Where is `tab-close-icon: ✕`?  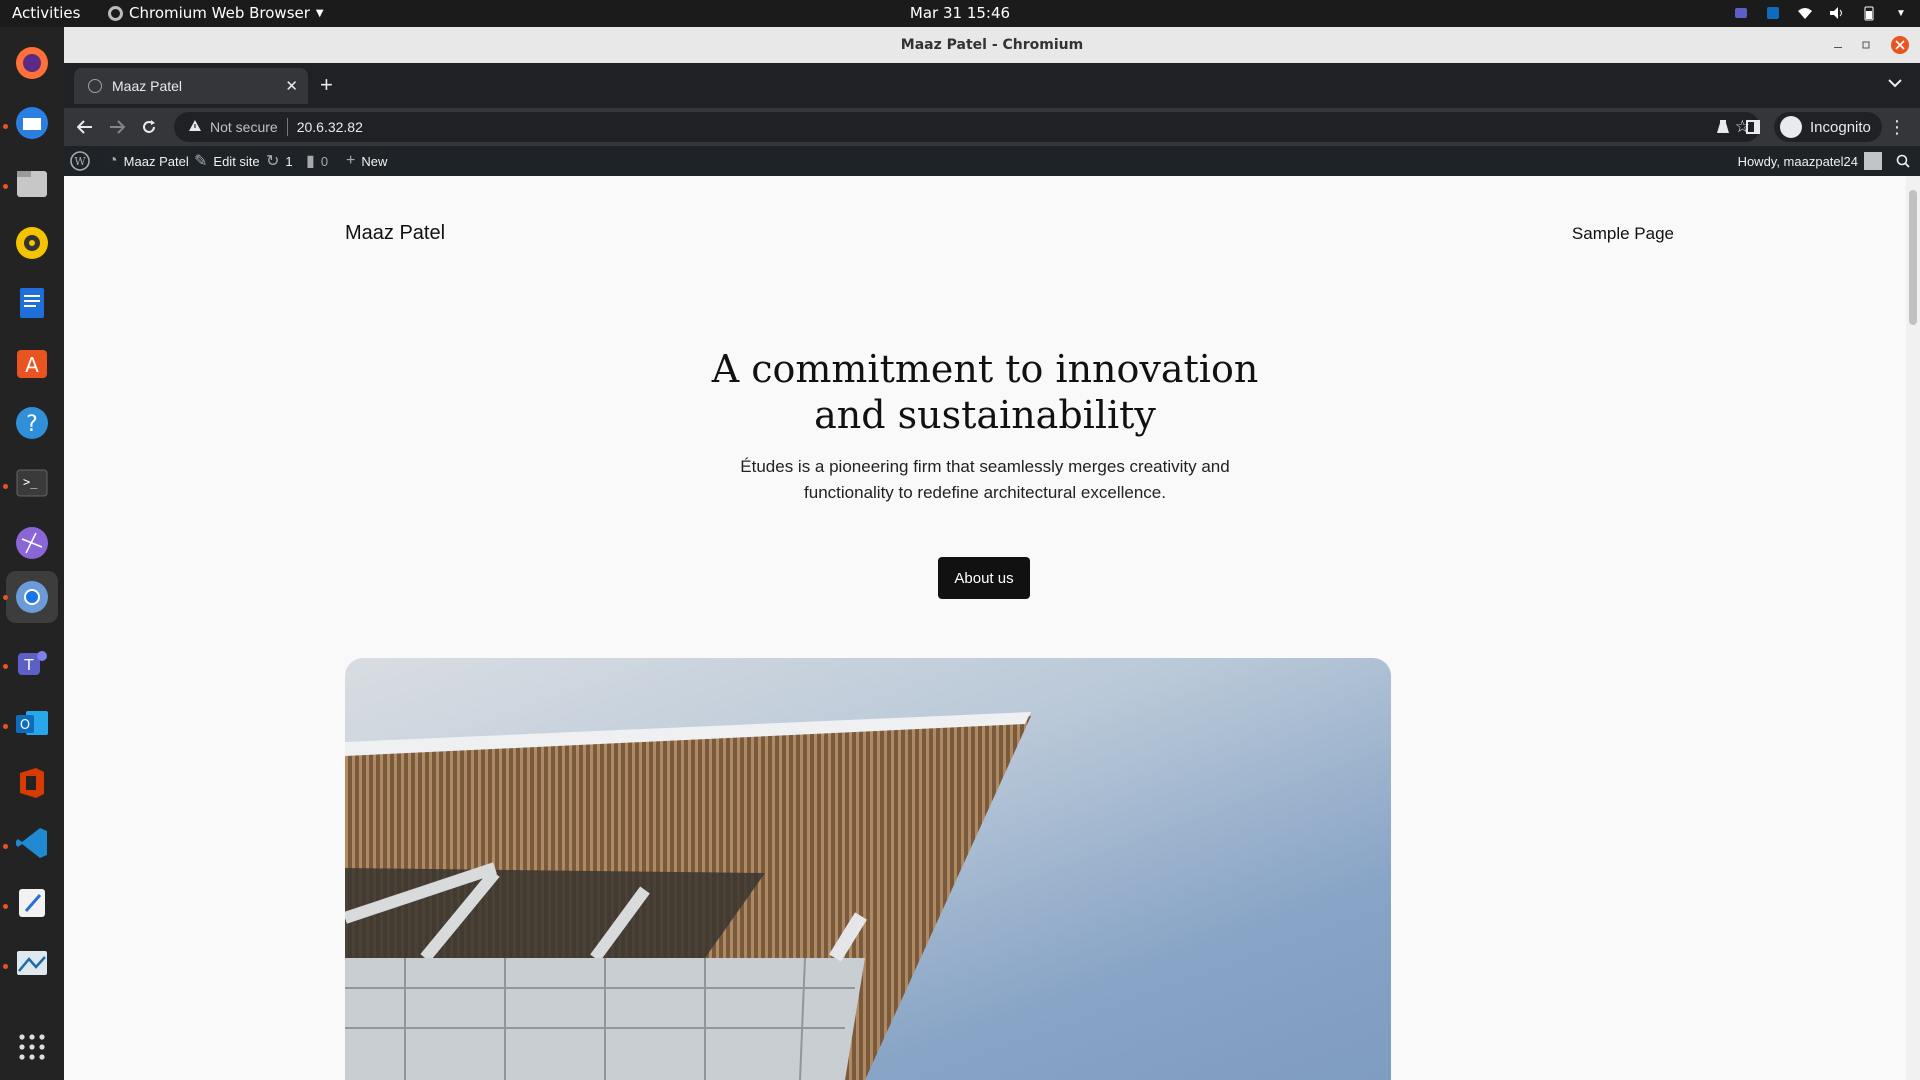 tab-close-icon: ✕ is located at coordinates (291, 86).